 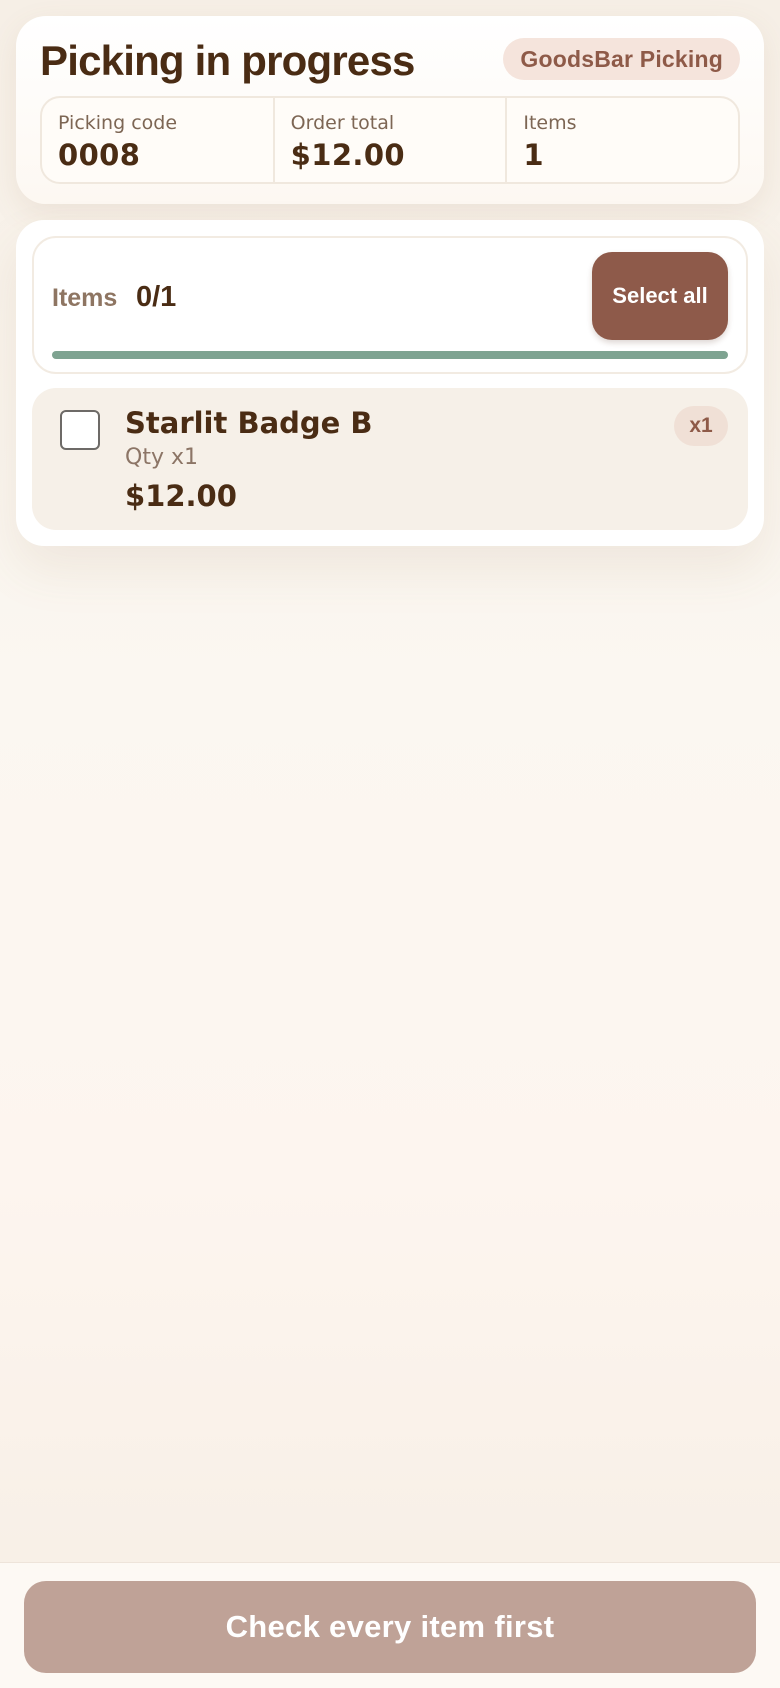 I want to click on select-all-button: Select all, so click(x=660, y=296).